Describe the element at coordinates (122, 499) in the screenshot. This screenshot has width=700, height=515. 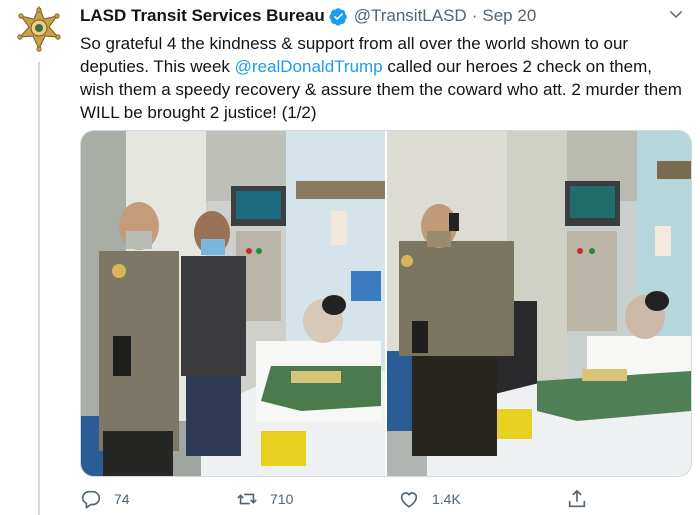
I see `reply-count: 74` at that location.